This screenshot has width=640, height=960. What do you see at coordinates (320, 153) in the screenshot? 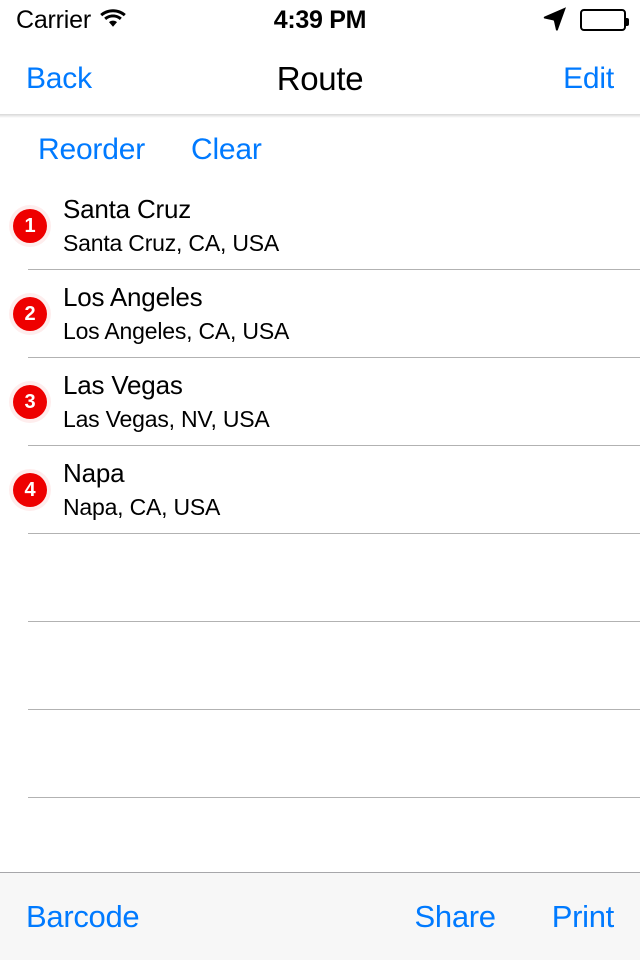
I see `top-toolbar: Reorder Clear` at bounding box center [320, 153].